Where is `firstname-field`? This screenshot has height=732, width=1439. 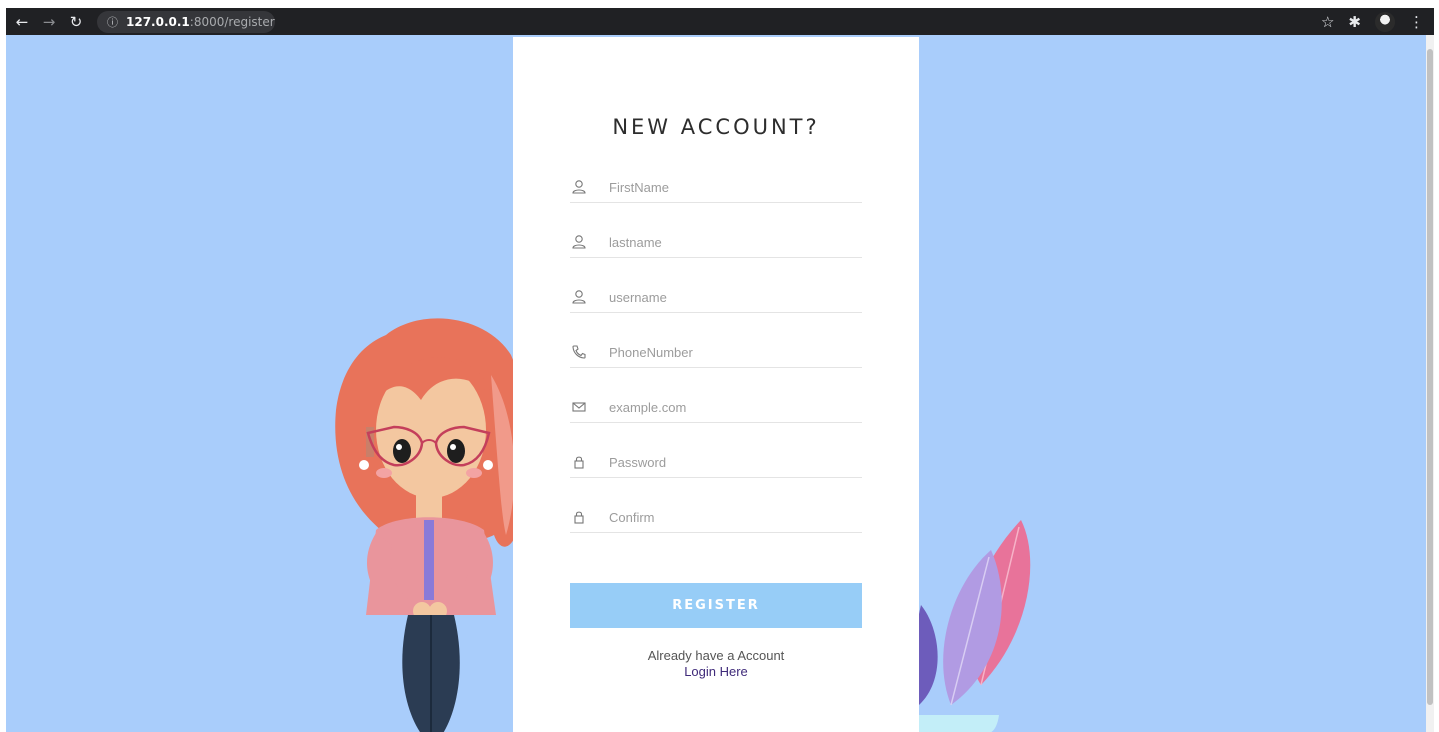 firstname-field is located at coordinates (716, 187).